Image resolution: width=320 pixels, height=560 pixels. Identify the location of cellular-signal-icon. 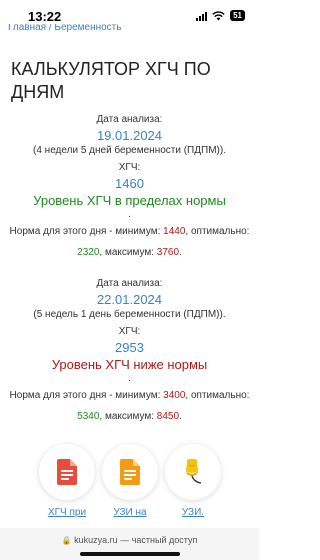
(202, 16).